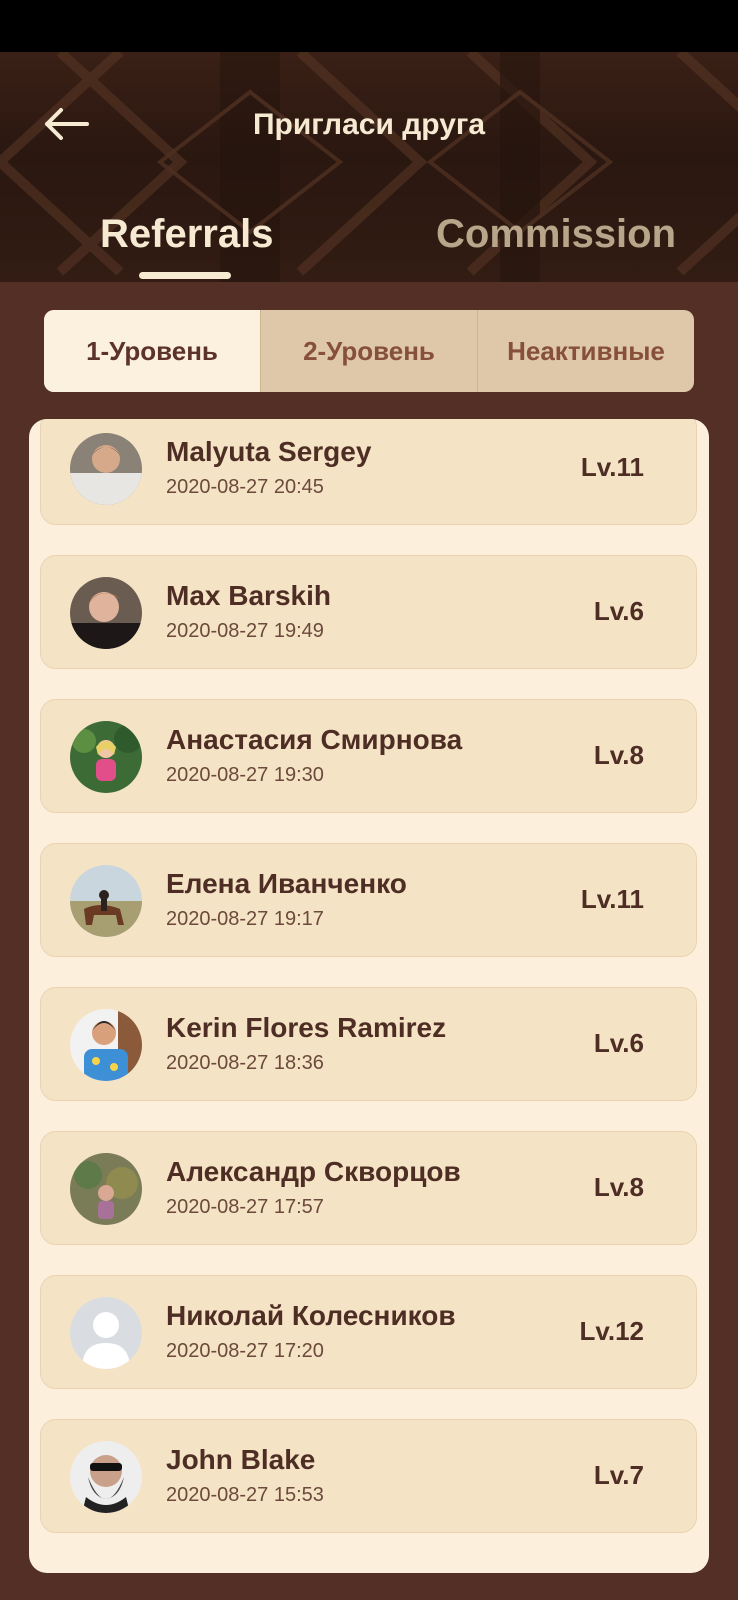 Image resolution: width=738 pixels, height=1600 pixels. Describe the element at coordinates (269, 451) in the screenshot. I see `referral-name: Malyuta Sergey` at that location.